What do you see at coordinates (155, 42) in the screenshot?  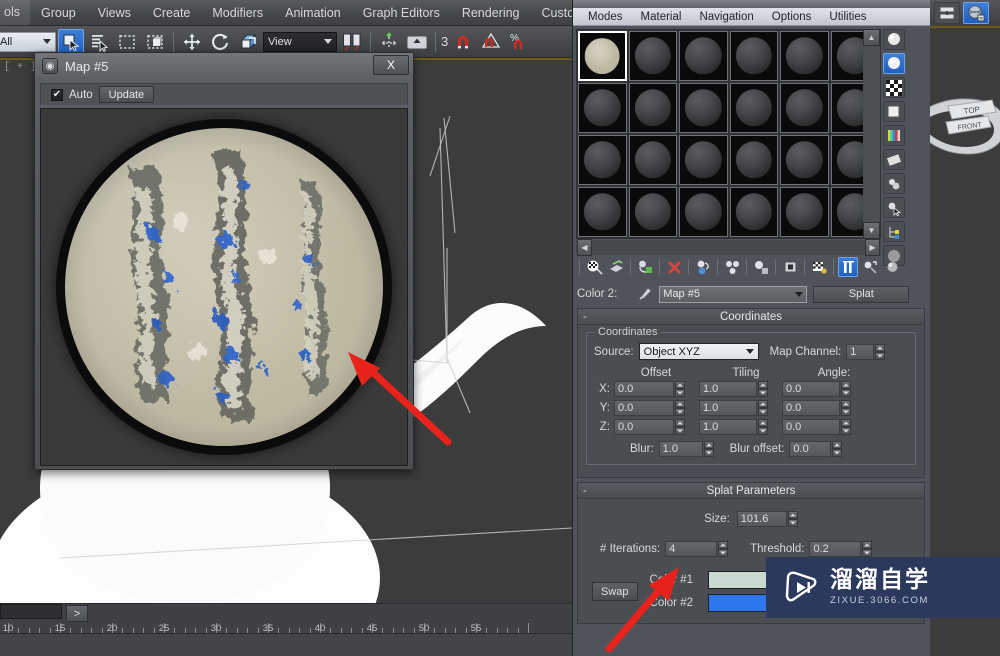 I see `window-crossing-toggle-button` at bounding box center [155, 42].